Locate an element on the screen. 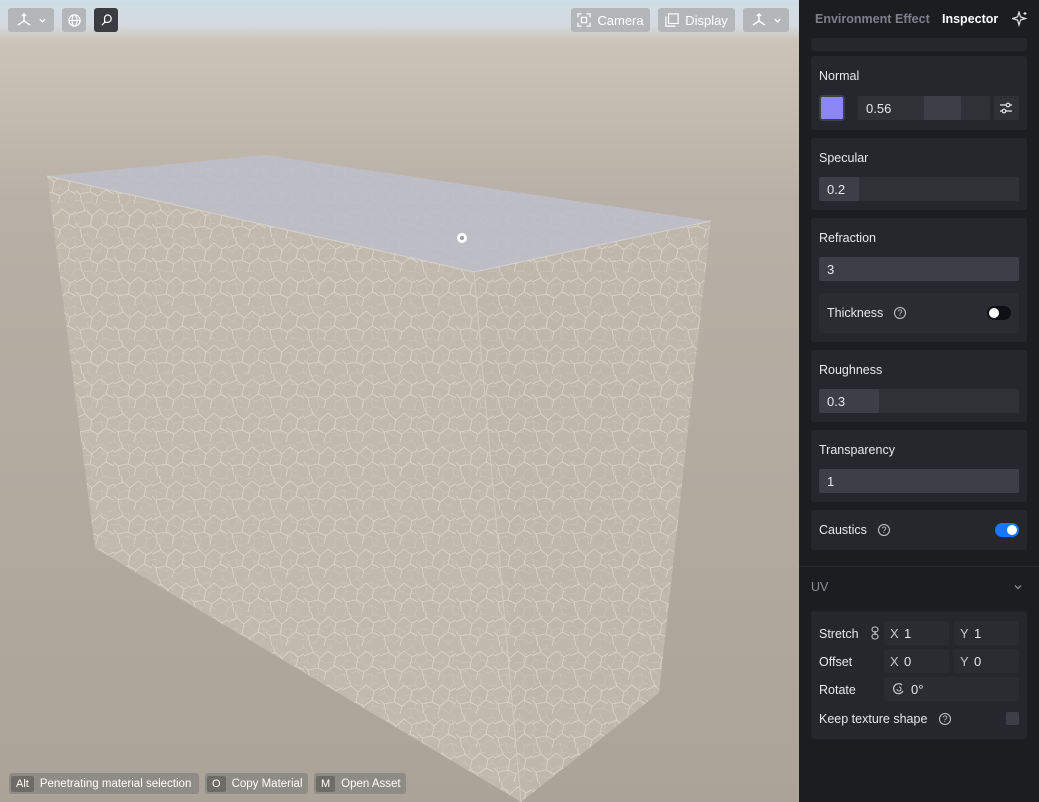 The width and height of the screenshot is (1039, 802). globe-icon is located at coordinates (74, 20).